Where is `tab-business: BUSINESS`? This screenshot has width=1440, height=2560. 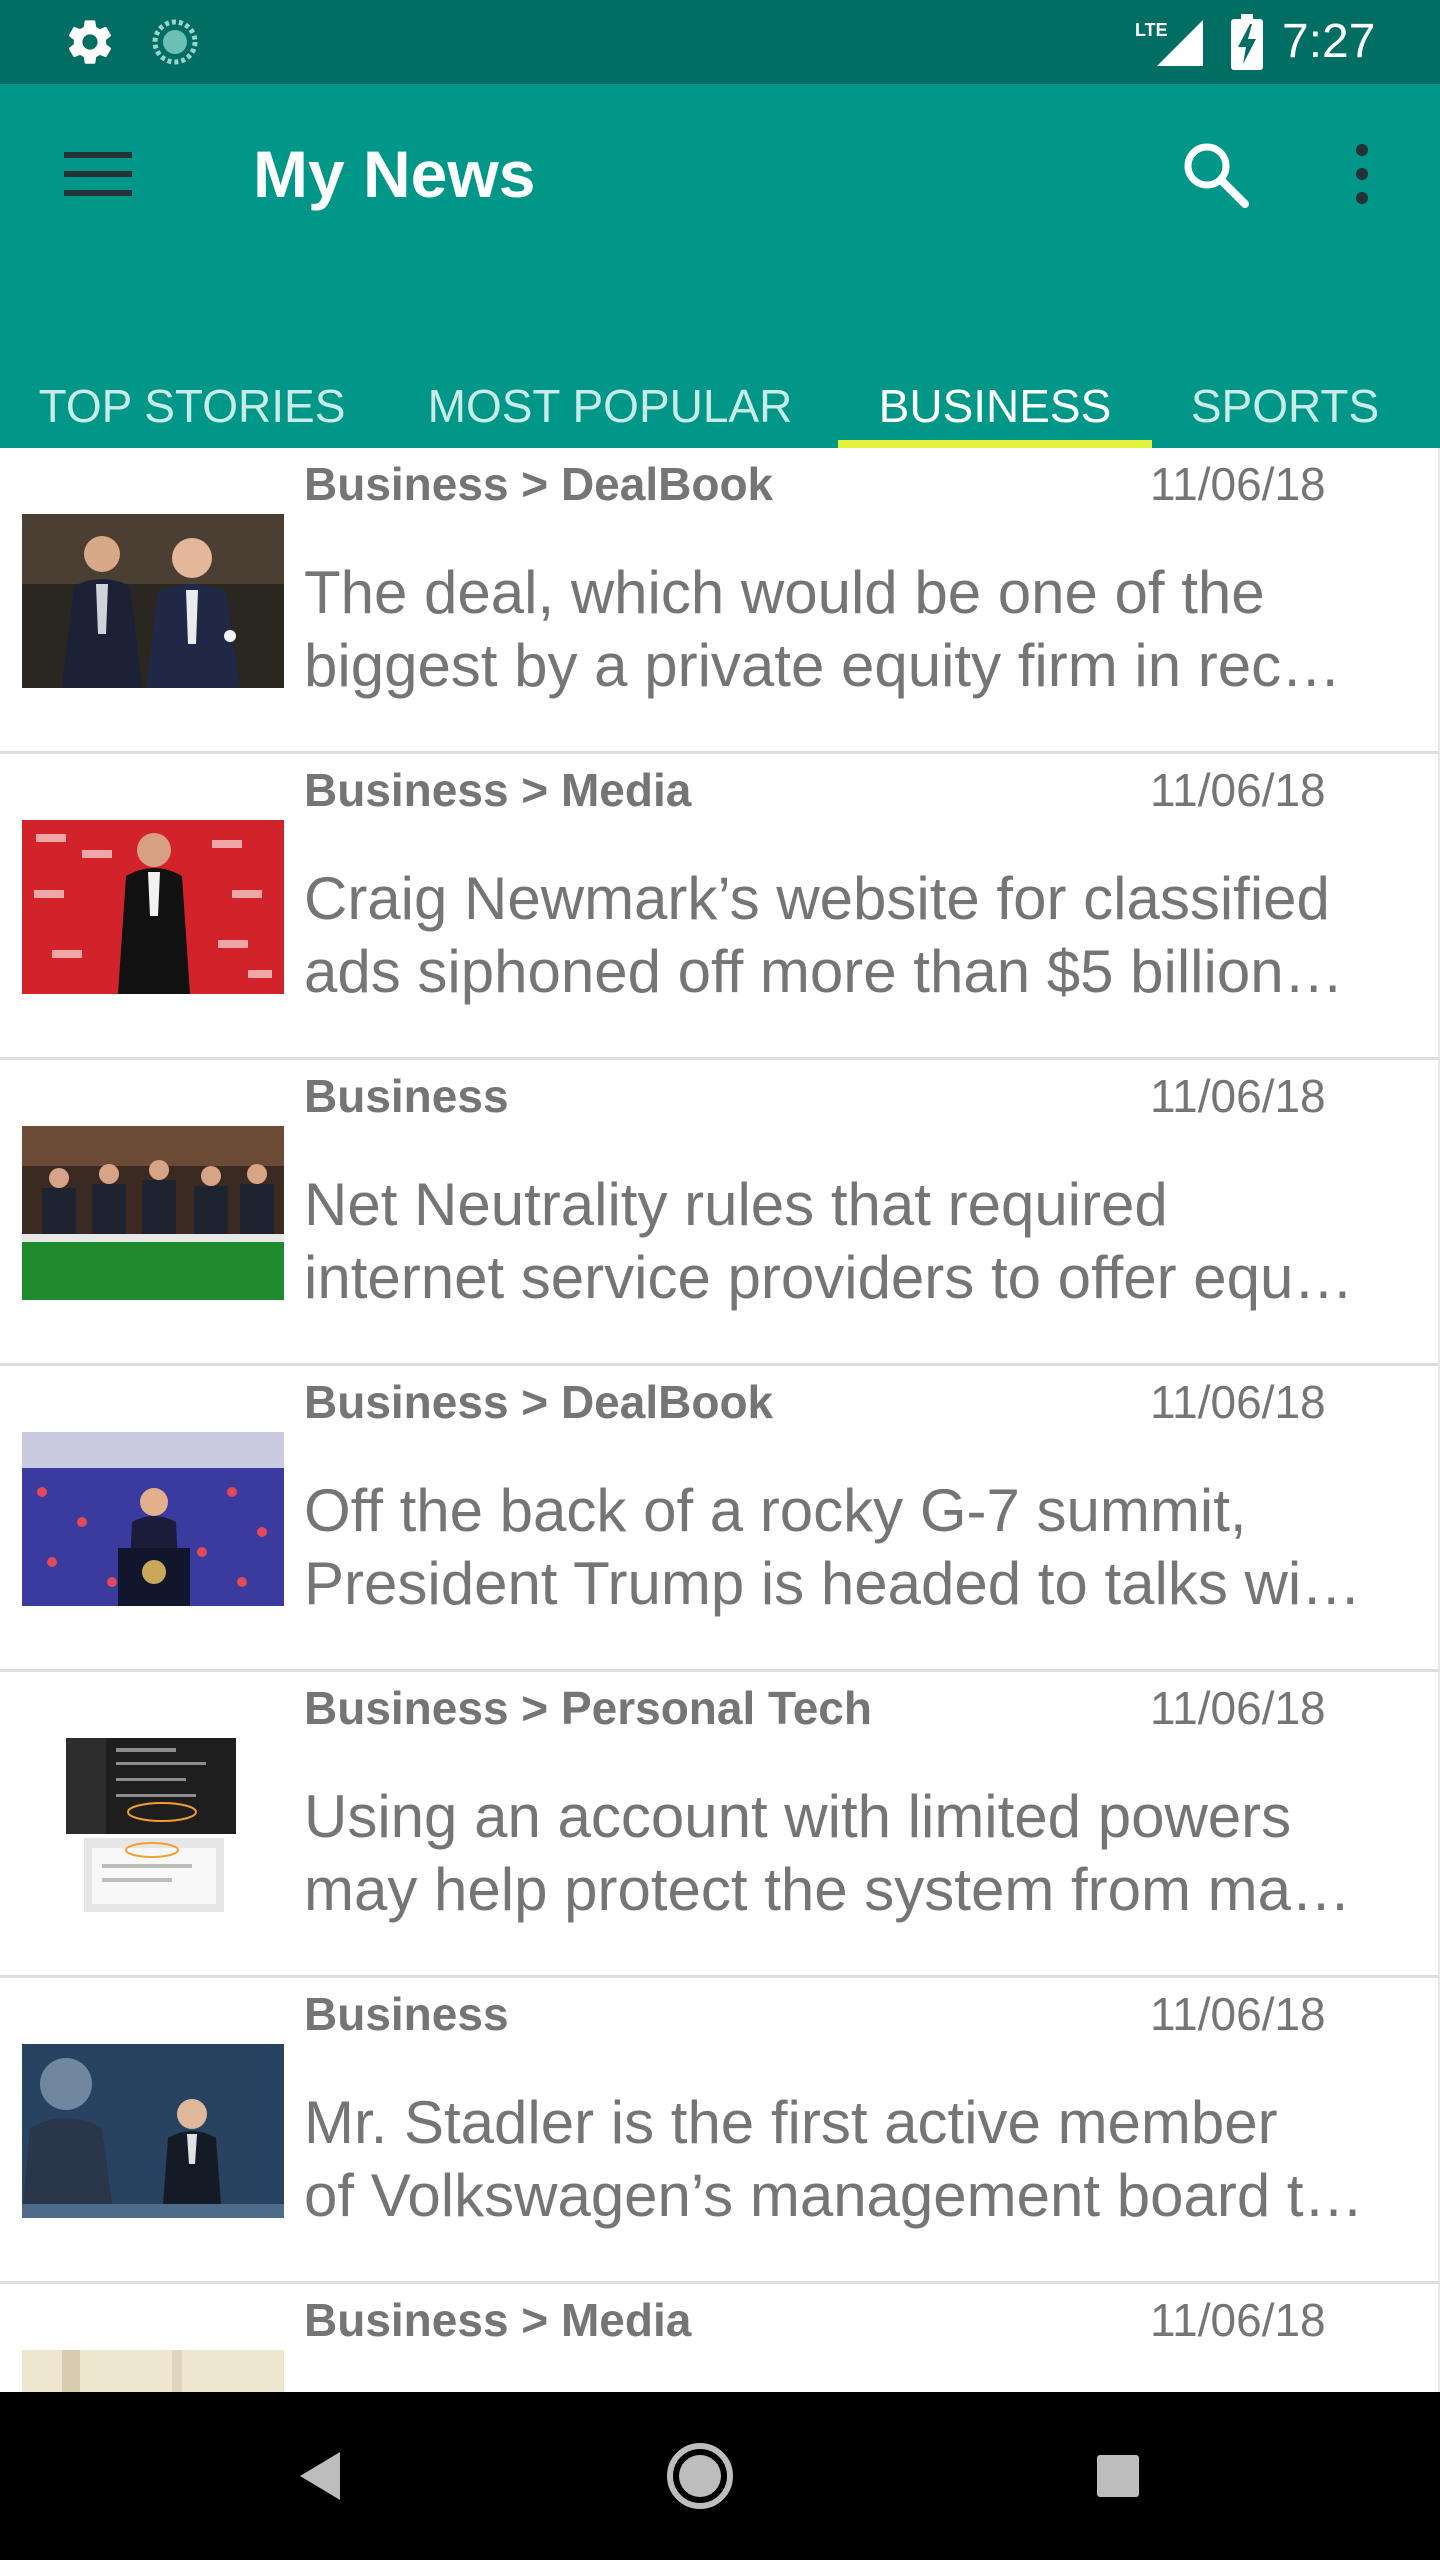
tab-business: BUSINESS is located at coordinates (995, 406).